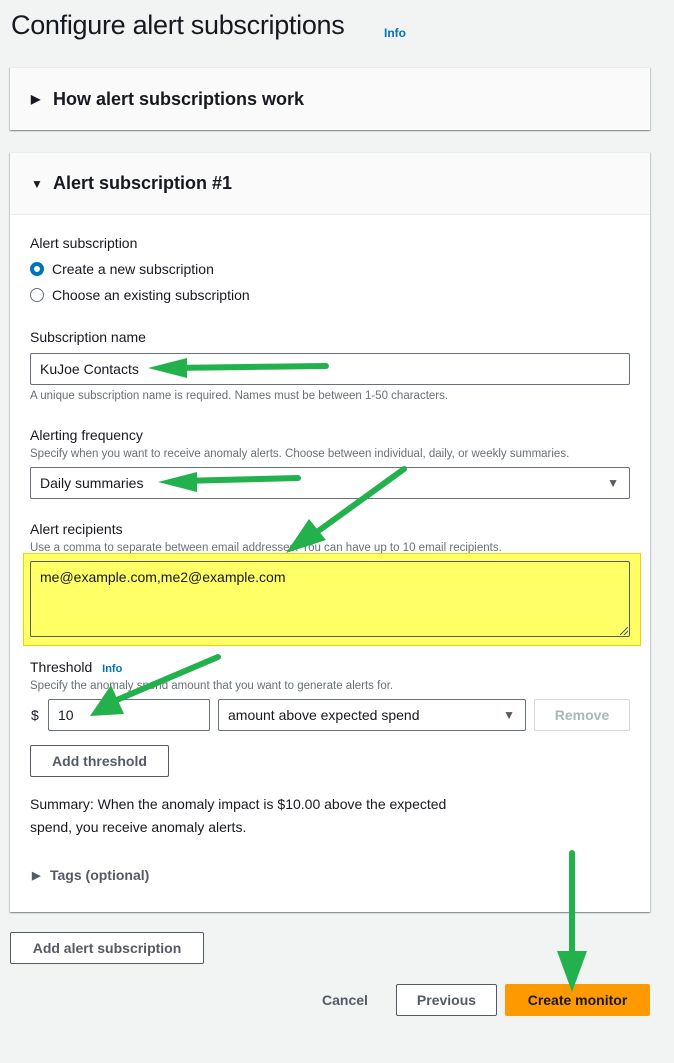  Describe the element at coordinates (35, 715) in the screenshot. I see `currency-symbol: $` at that location.